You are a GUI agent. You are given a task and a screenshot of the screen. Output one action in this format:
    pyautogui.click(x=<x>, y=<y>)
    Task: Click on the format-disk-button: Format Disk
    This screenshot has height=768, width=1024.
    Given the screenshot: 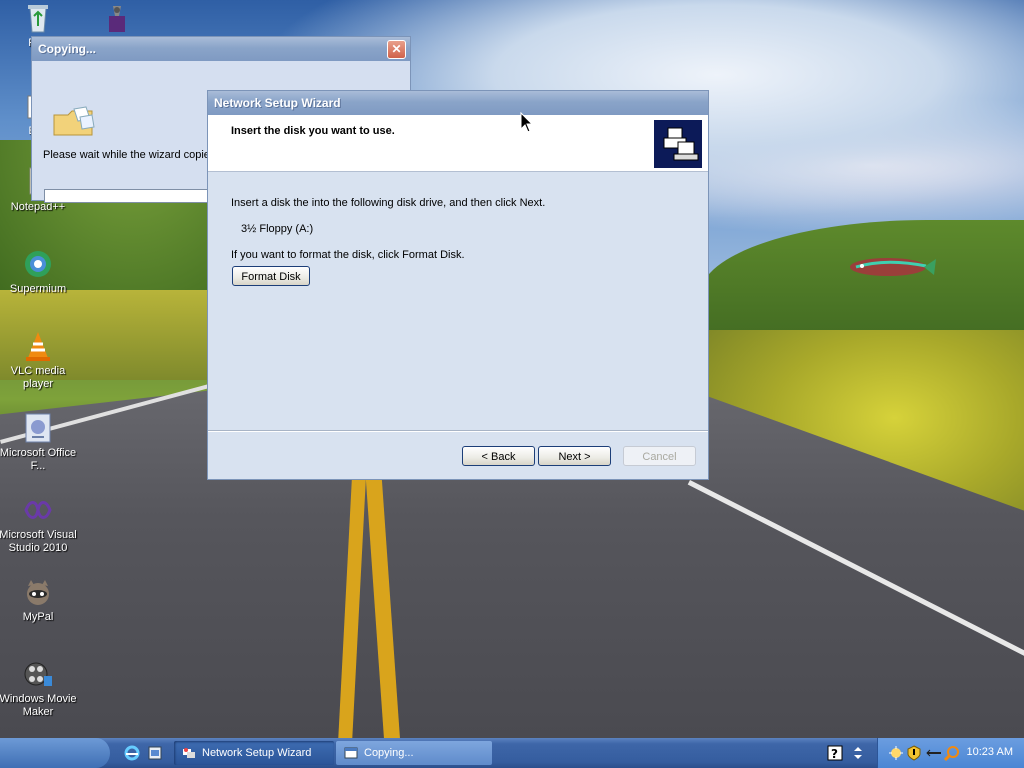 What is the action you would take?
    pyautogui.click(x=271, y=276)
    